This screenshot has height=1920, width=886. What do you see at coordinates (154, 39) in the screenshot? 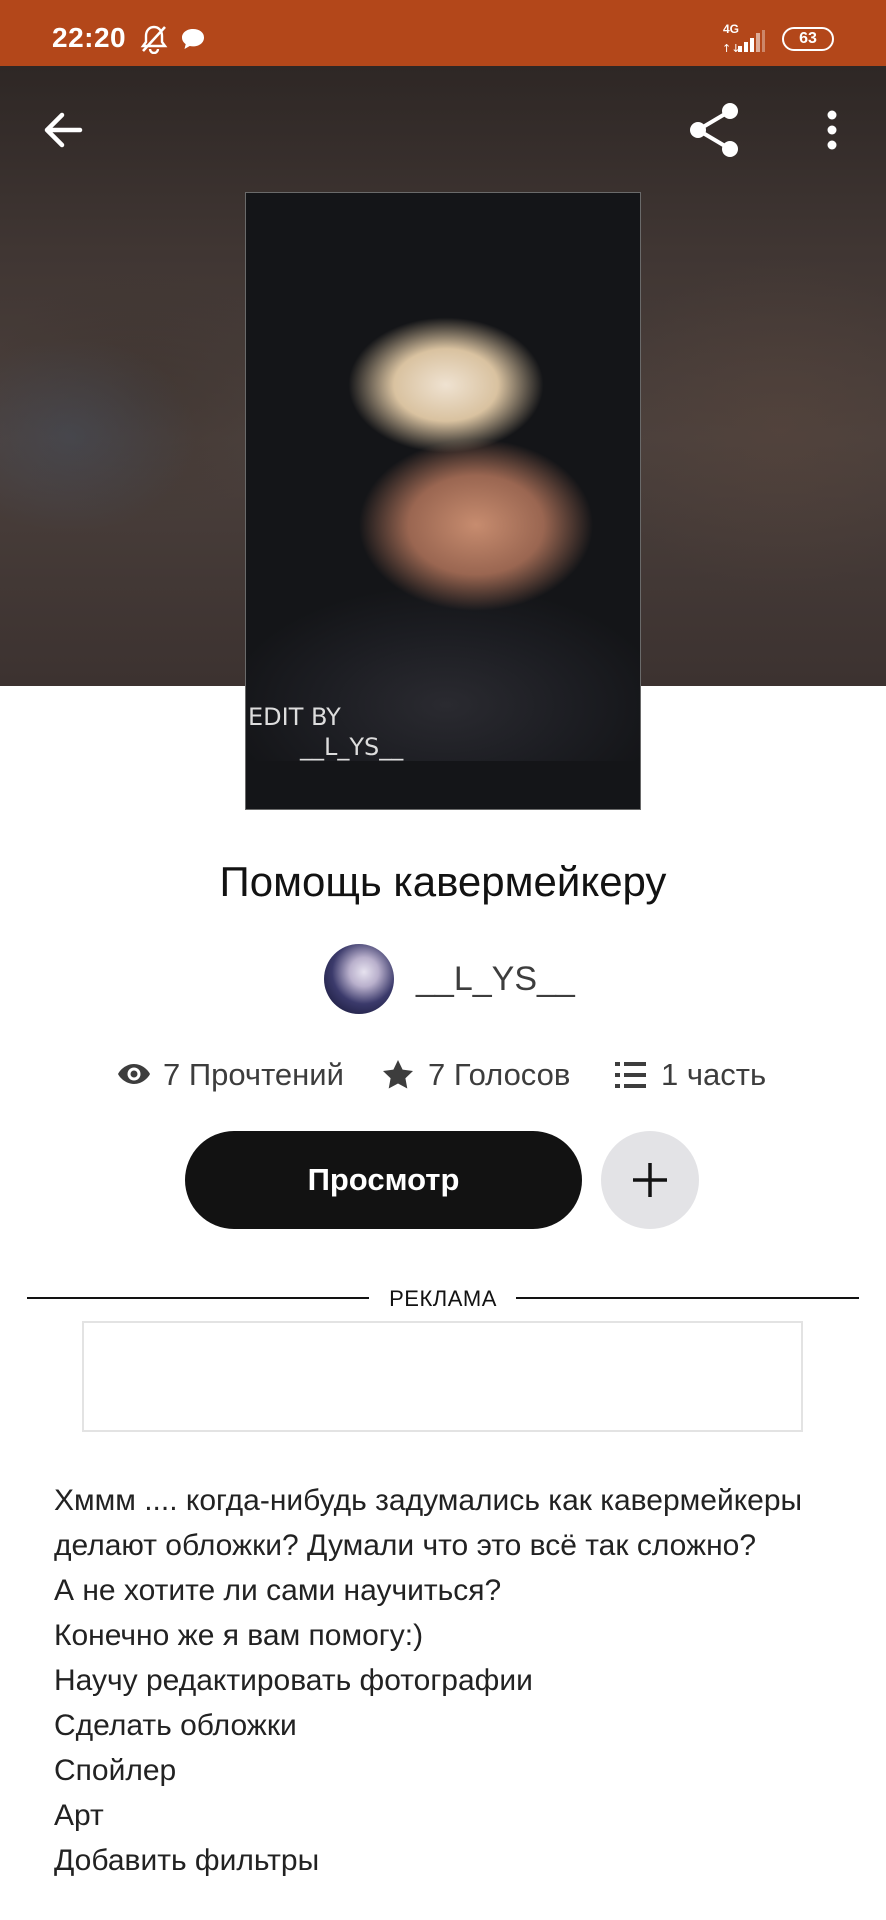
I see `bell-off-icon` at bounding box center [154, 39].